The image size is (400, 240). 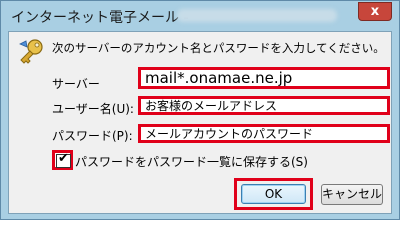 What do you see at coordinates (352, 194) in the screenshot?
I see `cancel-button: キャンセル` at bounding box center [352, 194].